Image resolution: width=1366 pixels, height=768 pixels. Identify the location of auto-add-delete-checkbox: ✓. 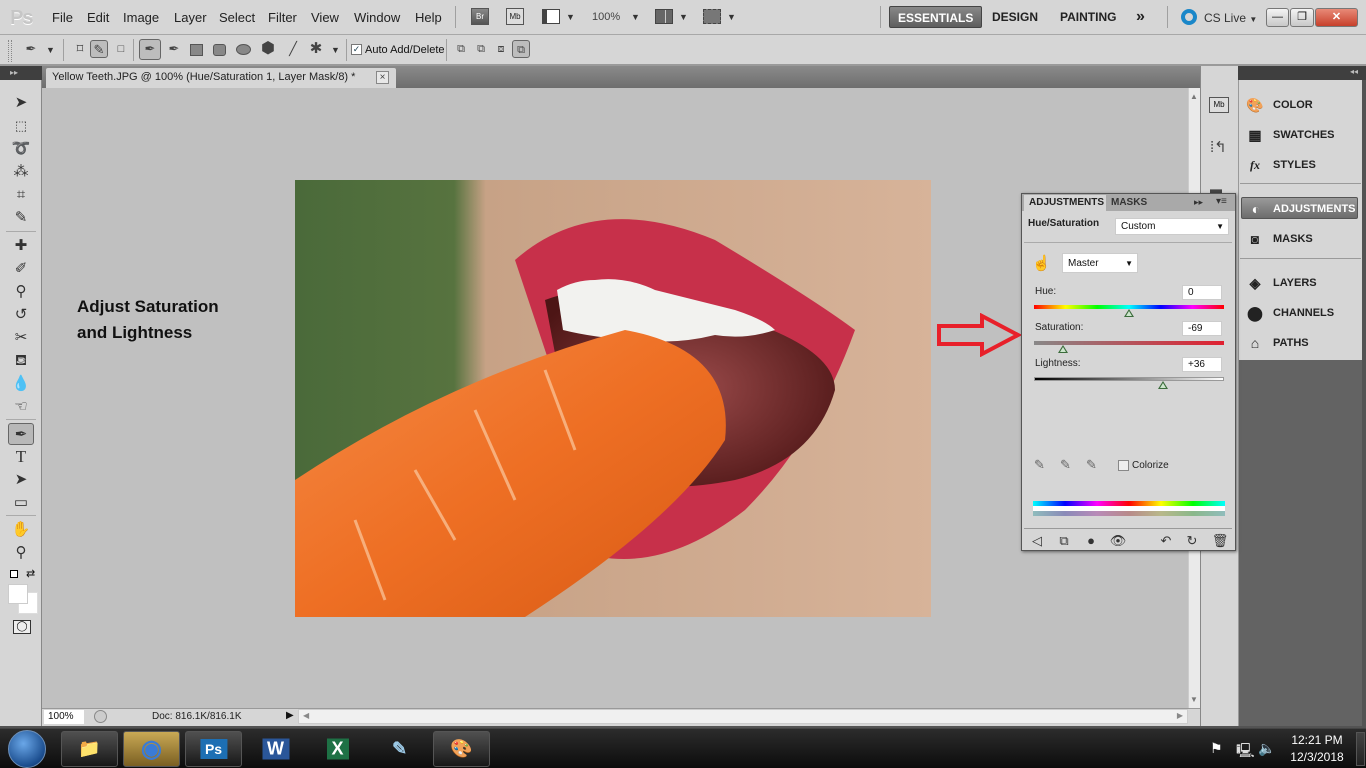
(356, 49).